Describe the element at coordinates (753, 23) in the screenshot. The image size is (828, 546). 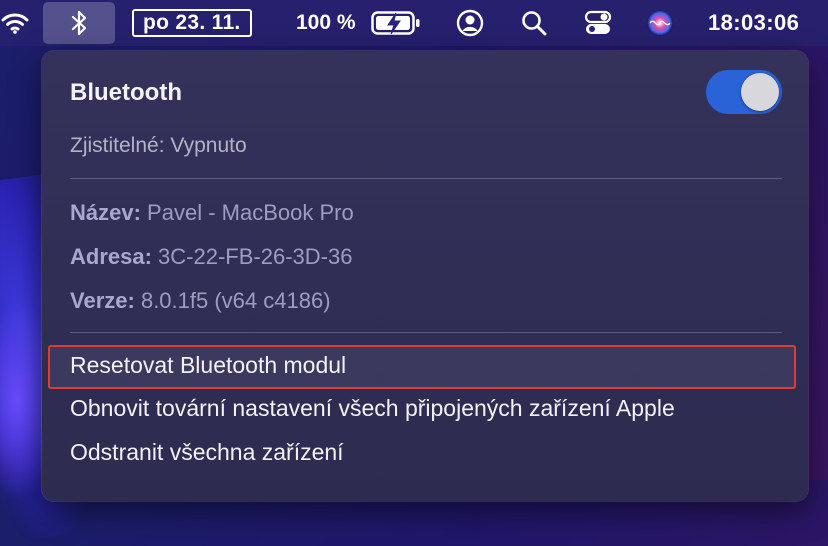
I see `clock: 18:03:06` at that location.